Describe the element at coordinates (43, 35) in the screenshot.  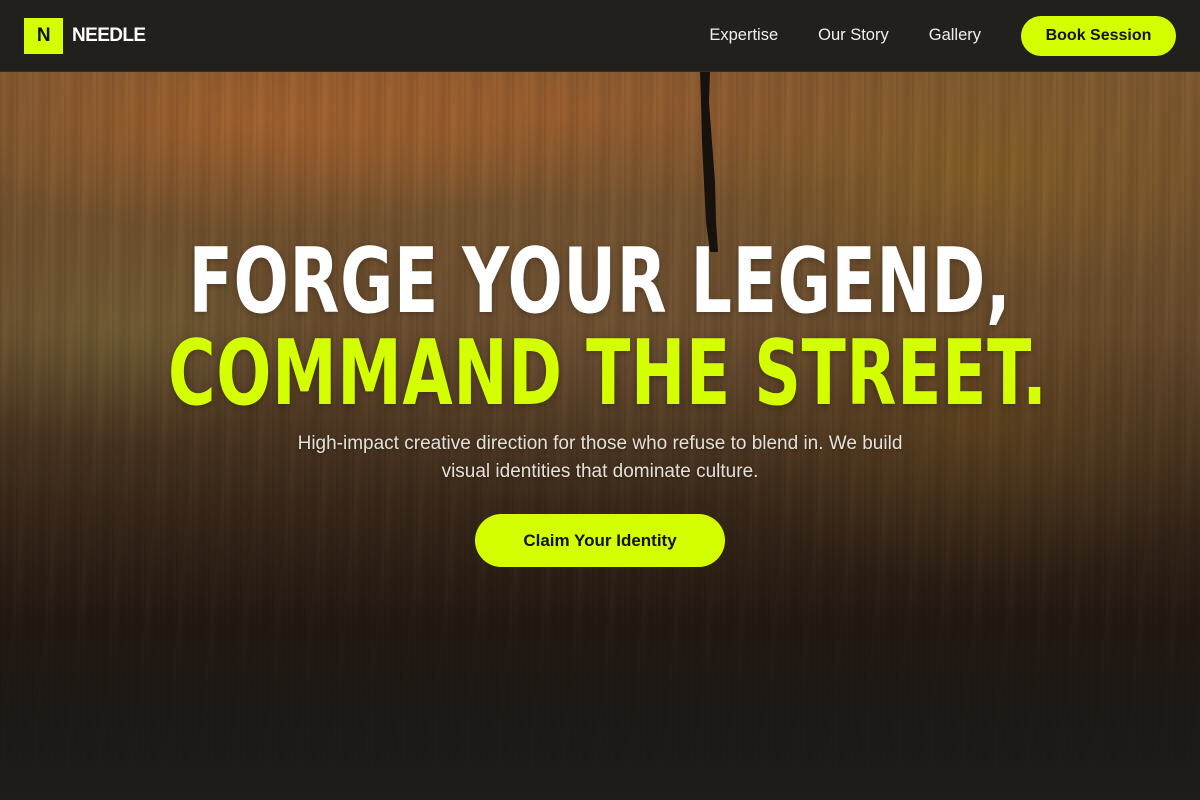
I see `brand-mark-icon: N` at that location.